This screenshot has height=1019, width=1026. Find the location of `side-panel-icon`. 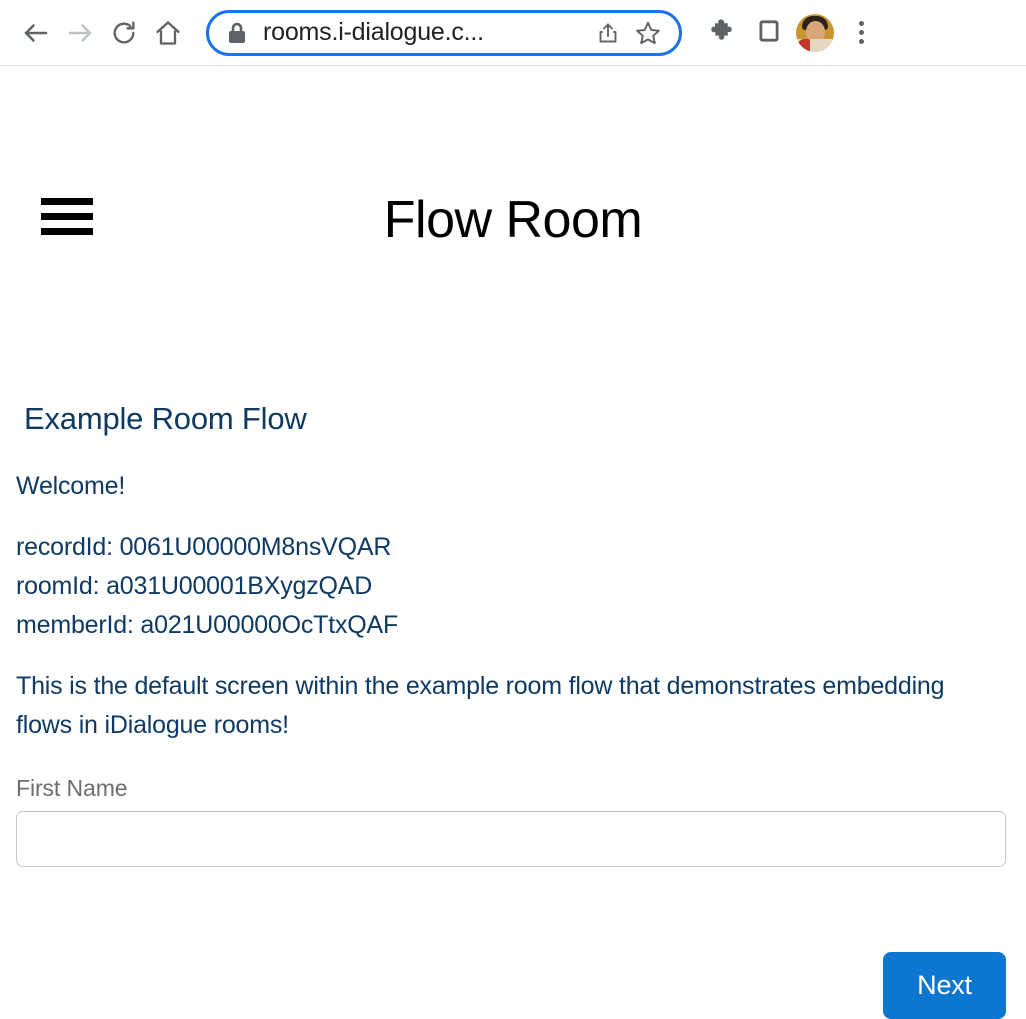

side-panel-icon is located at coordinates (769, 32).